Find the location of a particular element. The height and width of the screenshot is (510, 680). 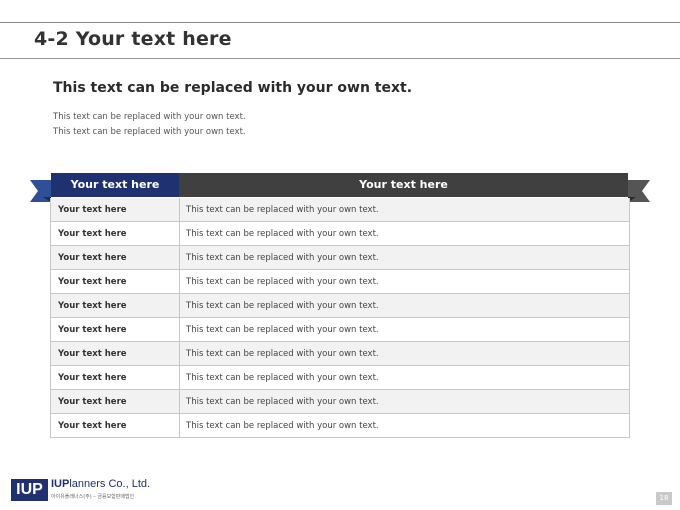

logo-company-name: IUPlanners Co., Ltd. is located at coordinates (100, 484).